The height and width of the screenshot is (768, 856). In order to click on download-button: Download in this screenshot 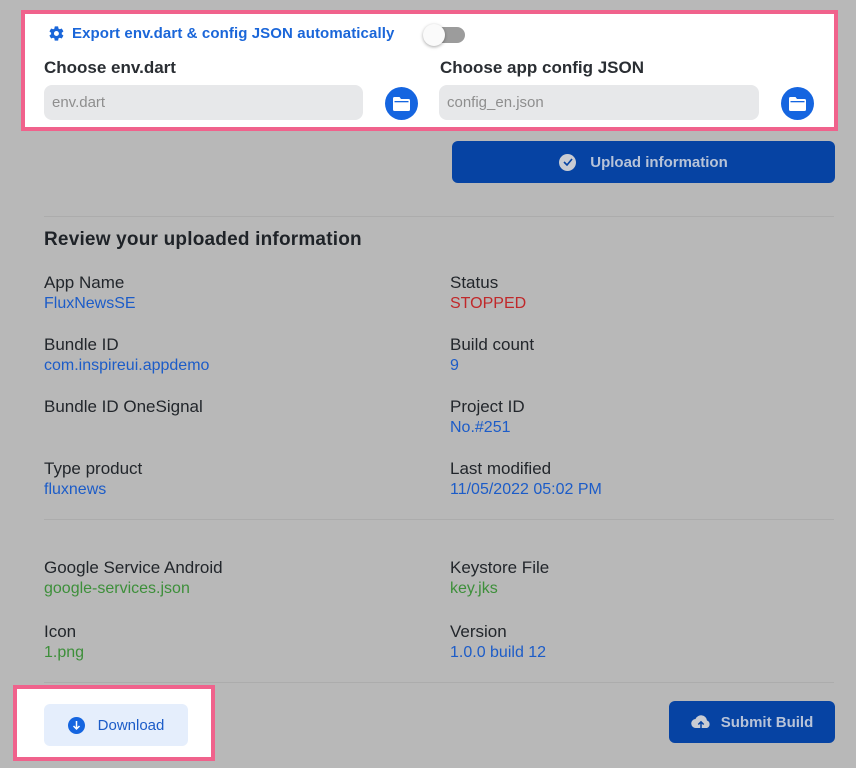, I will do `click(116, 725)`.